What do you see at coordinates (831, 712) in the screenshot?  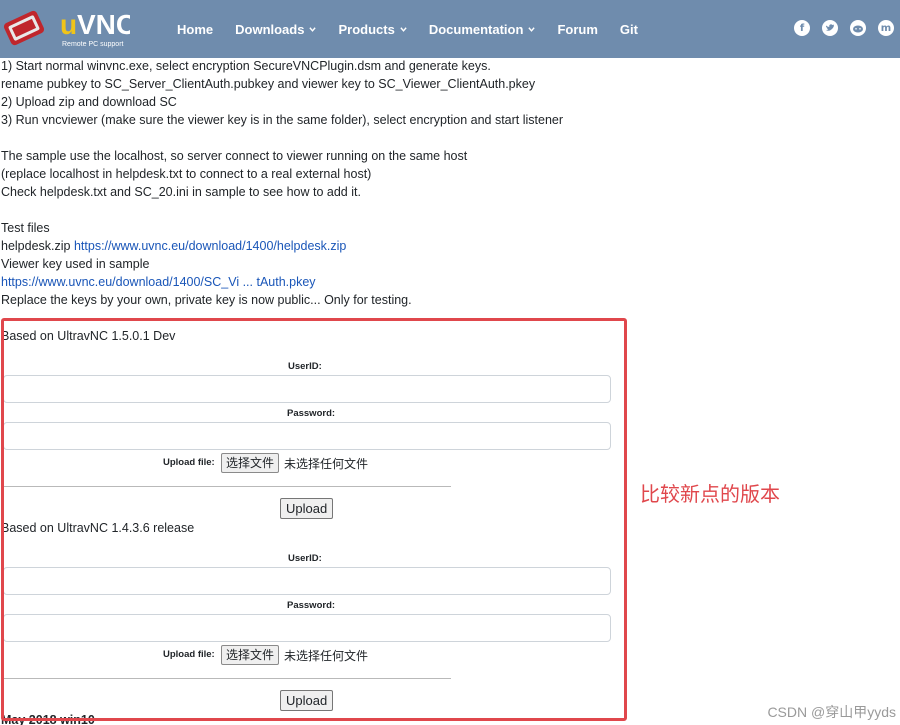 I see `csdn-watermark: CSDN @穿山甲yyds` at bounding box center [831, 712].